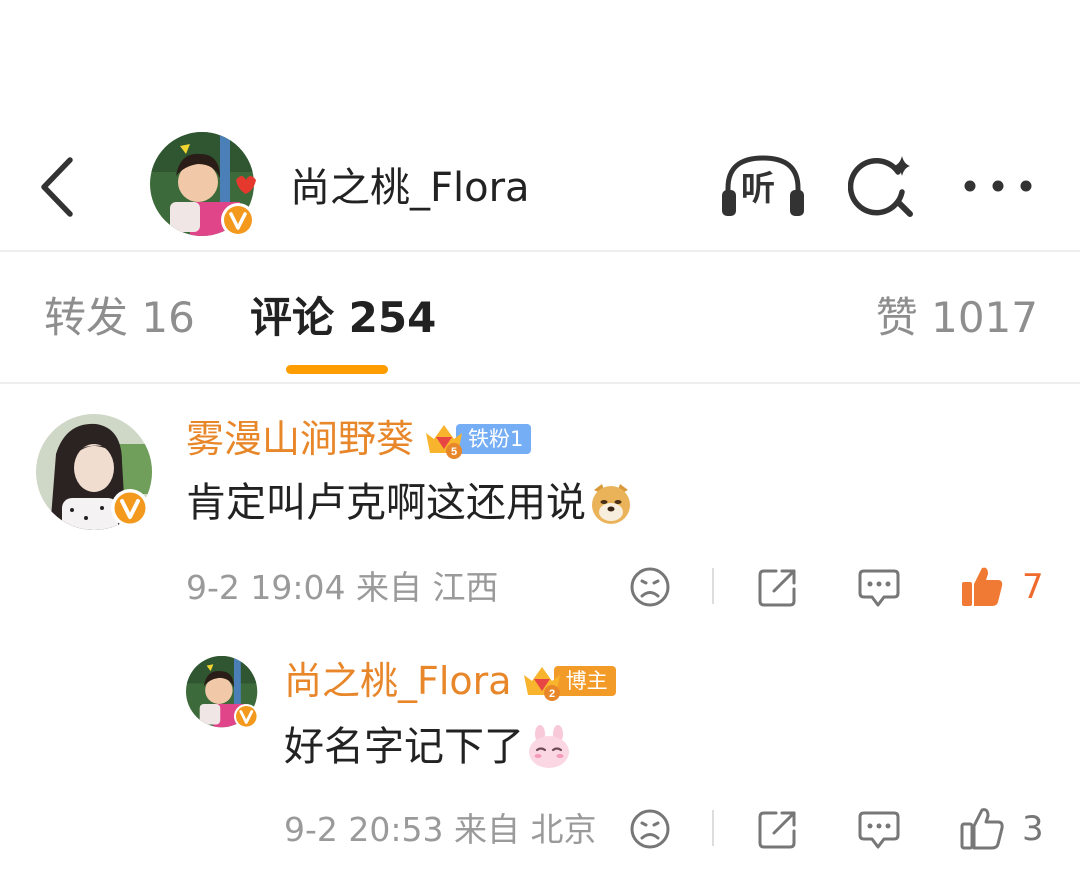 The image size is (1080, 870). What do you see at coordinates (444, 442) in the screenshot?
I see `crown-diamond-icon: 5` at bounding box center [444, 442].